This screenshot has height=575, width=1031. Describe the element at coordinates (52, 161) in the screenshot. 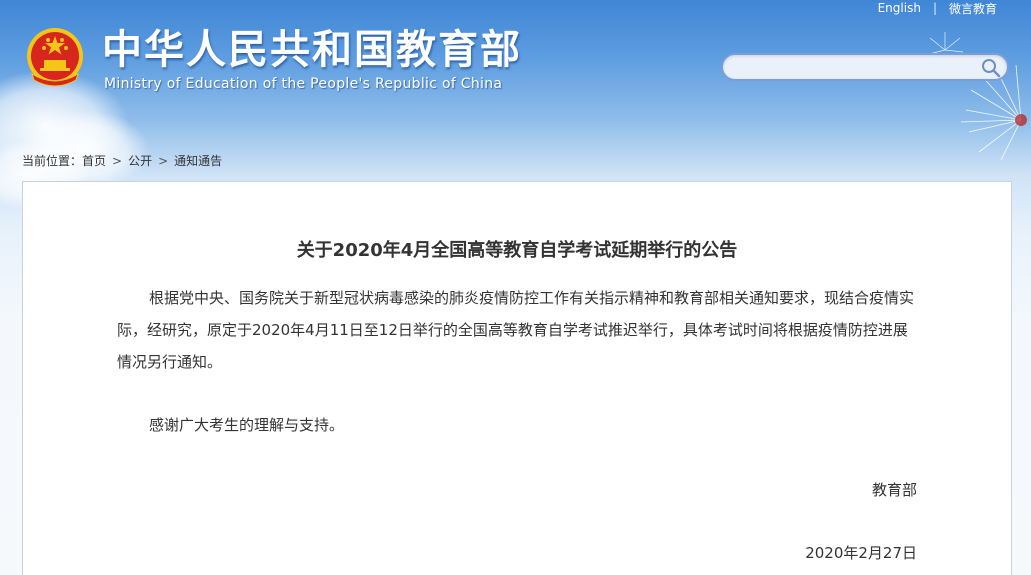

I see `breadcrumb-prefix: 当前位置：` at that location.